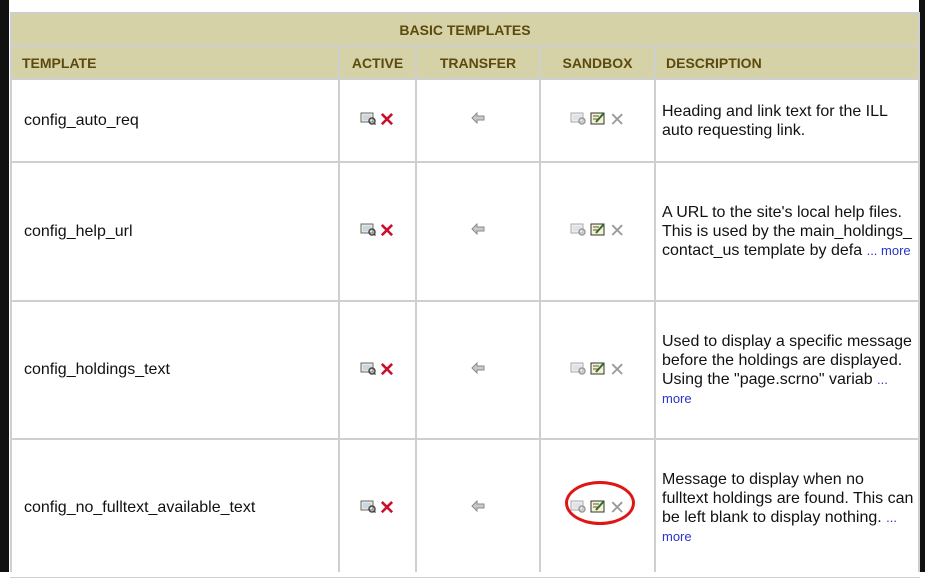  I want to click on template-name: config_holdings_text, so click(175, 370).